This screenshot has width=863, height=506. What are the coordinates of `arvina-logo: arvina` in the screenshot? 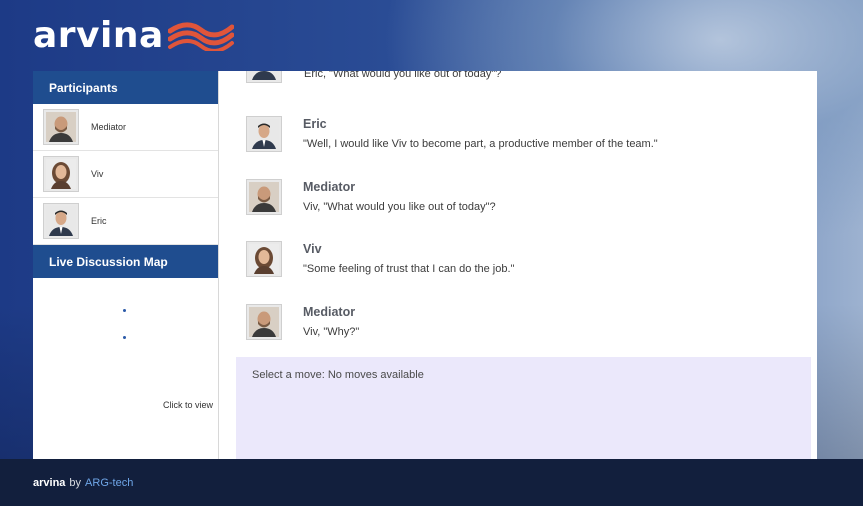 It's located at (133, 36).